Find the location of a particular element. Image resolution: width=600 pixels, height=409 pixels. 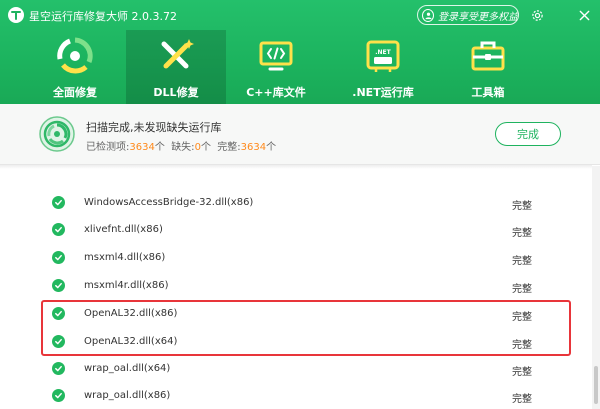

list-item: msxml4.dll(x86) 完整 is located at coordinates (296, 258).